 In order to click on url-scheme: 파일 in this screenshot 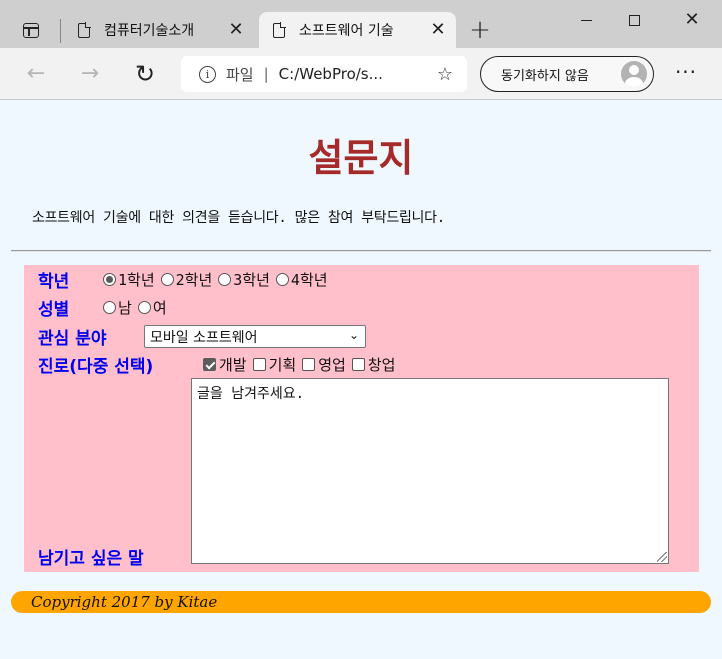, I will do `click(240, 74)`.